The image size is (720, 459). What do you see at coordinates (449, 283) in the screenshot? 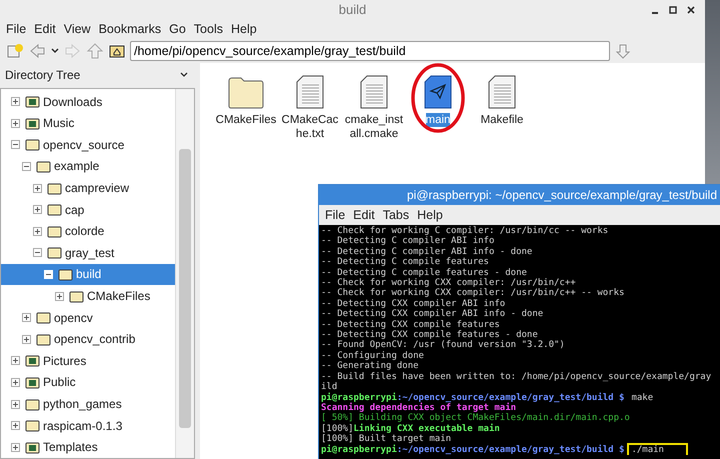
I see `terminal-line: -- Check for working CXX compiler: /usr/bin/c++` at bounding box center [449, 283].